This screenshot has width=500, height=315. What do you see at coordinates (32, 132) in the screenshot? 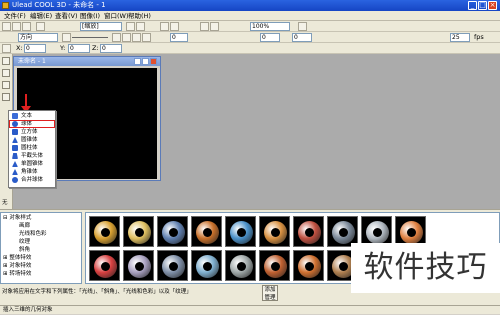
I see `menu-item-cube: 立方体` at bounding box center [32, 132].